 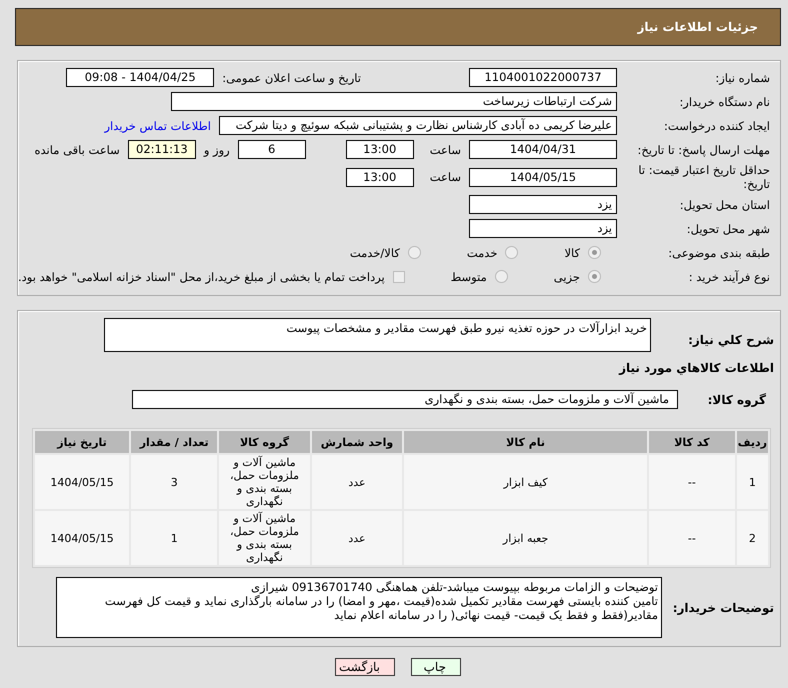 What do you see at coordinates (543, 228) in the screenshot?
I see `city-field: یزد` at bounding box center [543, 228].